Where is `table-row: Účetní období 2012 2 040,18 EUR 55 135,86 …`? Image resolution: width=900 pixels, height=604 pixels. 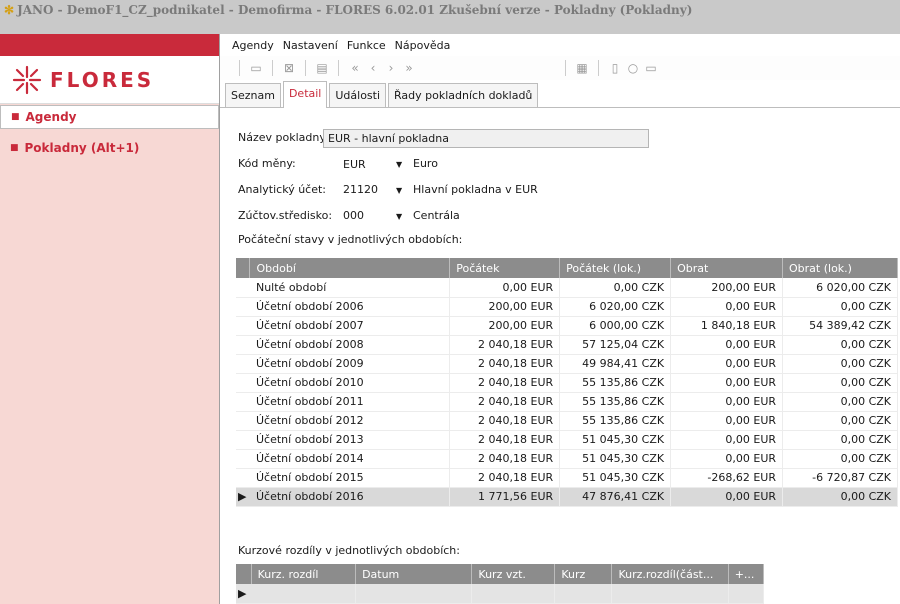
table-row: Účetní období 2012 2 040,18 EUR 55 135,86 … is located at coordinates (567, 421).